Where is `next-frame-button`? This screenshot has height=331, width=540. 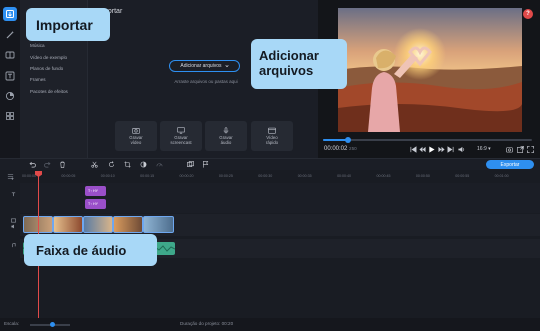
next-frame-button is located at coordinates (450, 149).